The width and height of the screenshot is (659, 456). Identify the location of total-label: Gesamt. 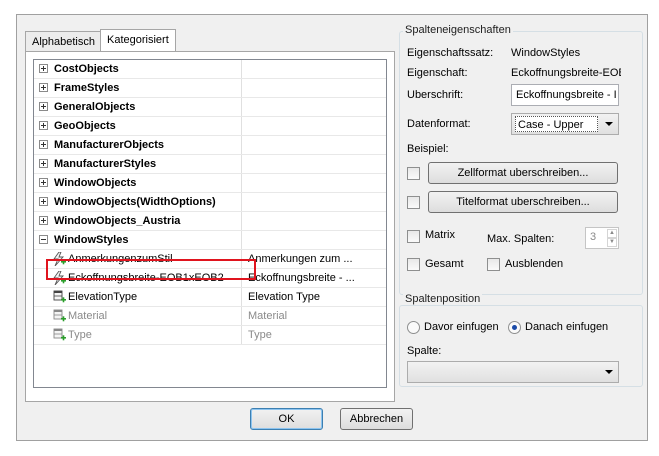
(444, 264).